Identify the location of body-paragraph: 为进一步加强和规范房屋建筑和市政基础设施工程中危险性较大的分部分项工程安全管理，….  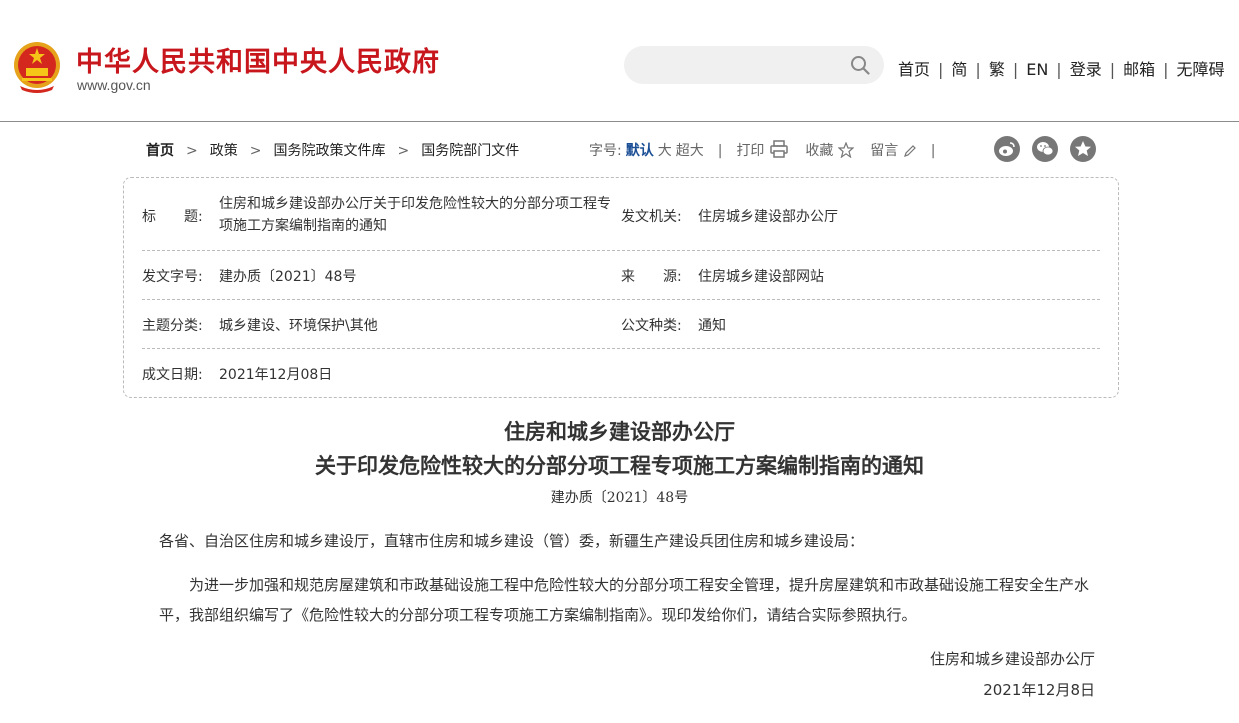
(624, 600).